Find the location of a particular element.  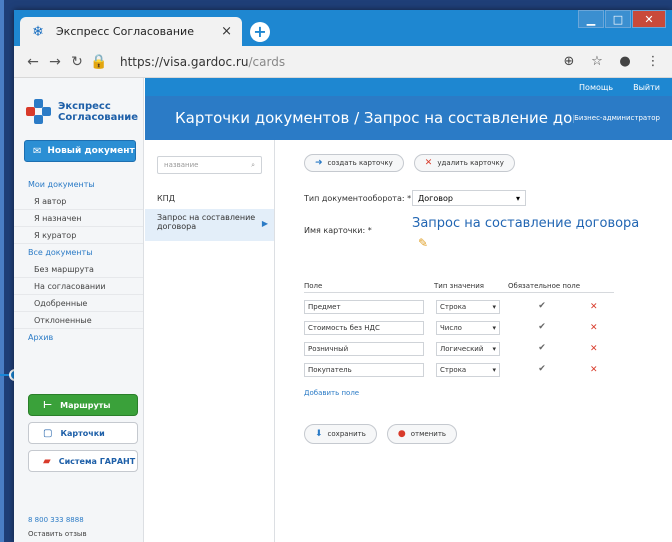

new-document-button: ✉ Новый документ is located at coordinates (80, 151).